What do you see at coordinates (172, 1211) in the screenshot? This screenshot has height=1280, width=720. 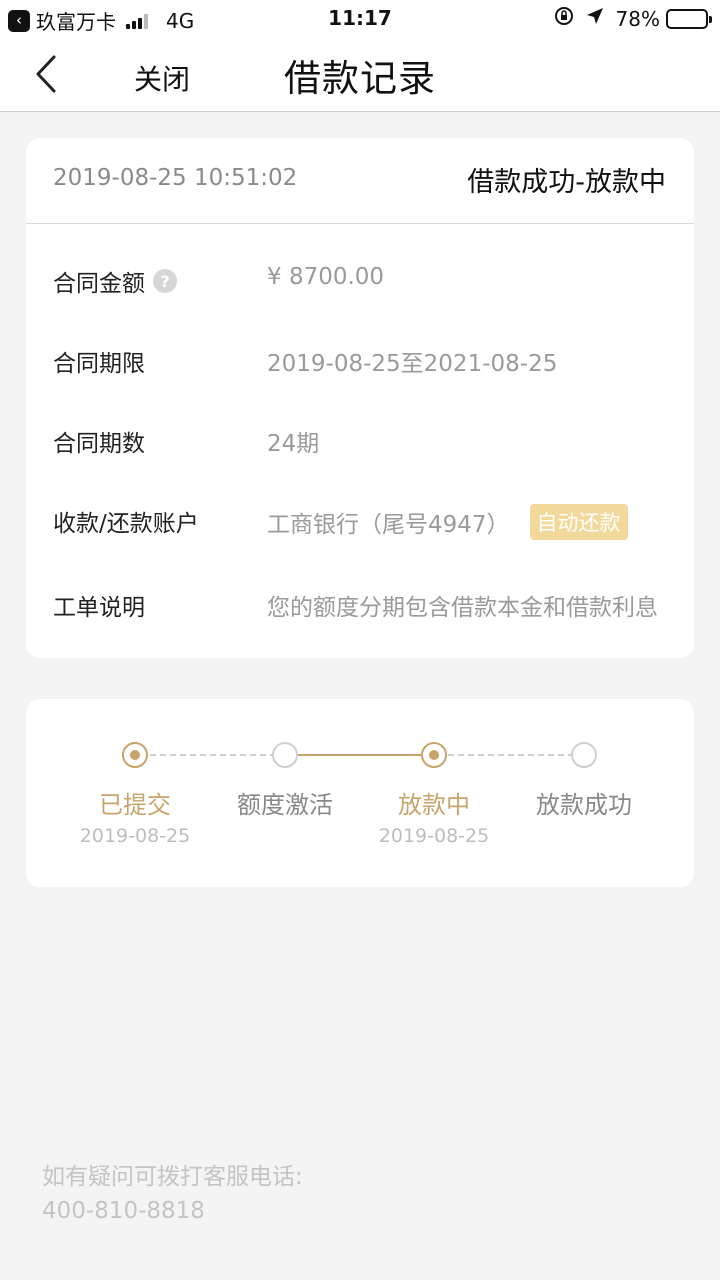 I see `service-phone: 400-810-8818` at bounding box center [172, 1211].